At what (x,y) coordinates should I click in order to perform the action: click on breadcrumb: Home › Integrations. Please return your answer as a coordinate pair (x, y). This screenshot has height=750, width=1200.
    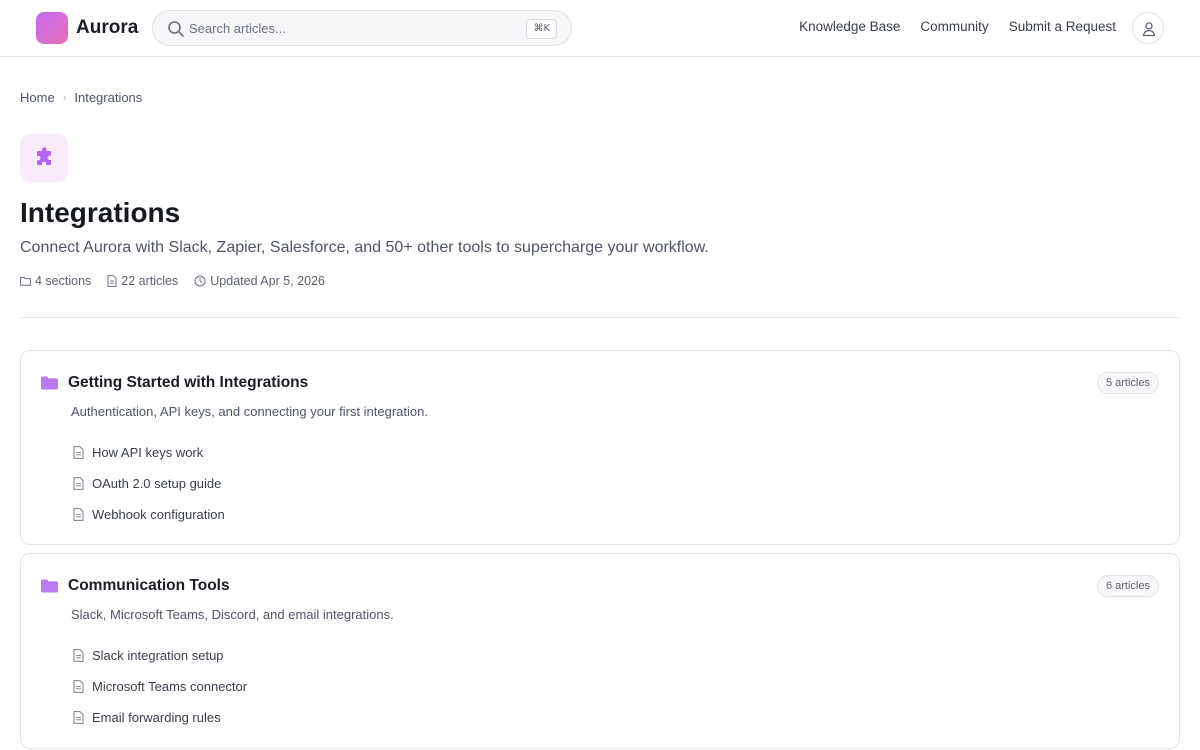
    Looking at the image, I should click on (81, 97).